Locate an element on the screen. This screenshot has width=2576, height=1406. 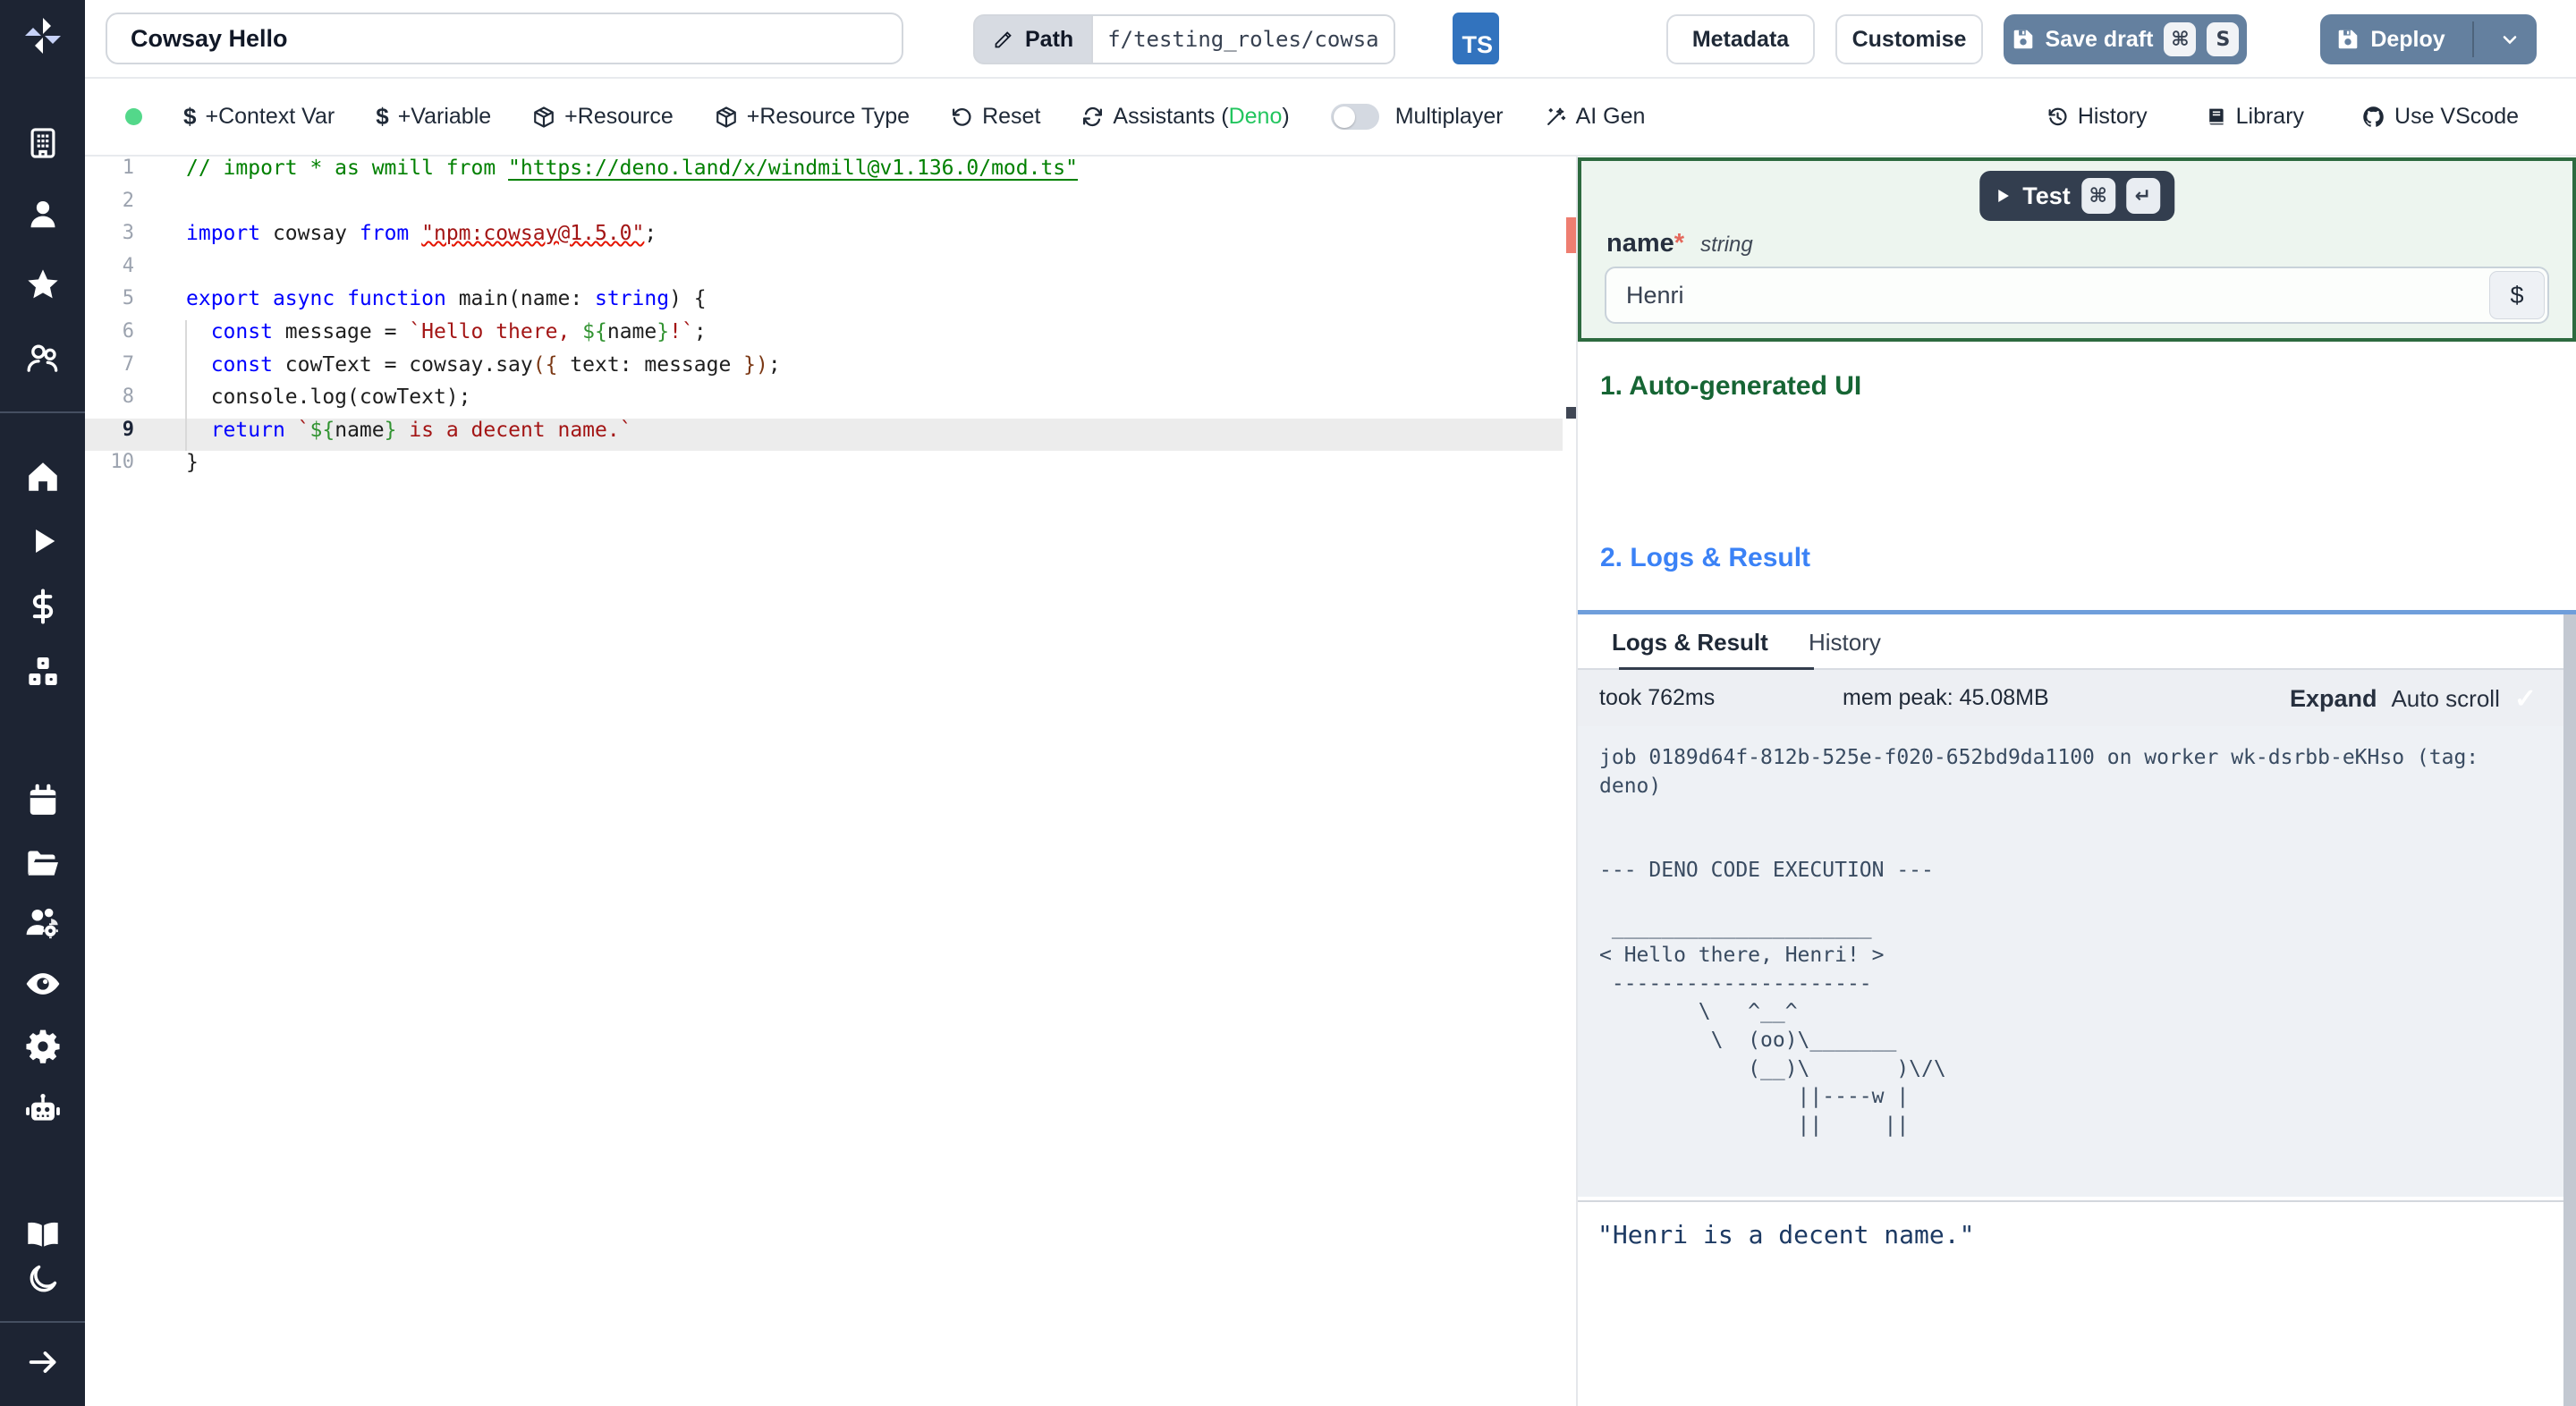
save-draft-button: Save draft ⌘ S is located at coordinates (2125, 39).